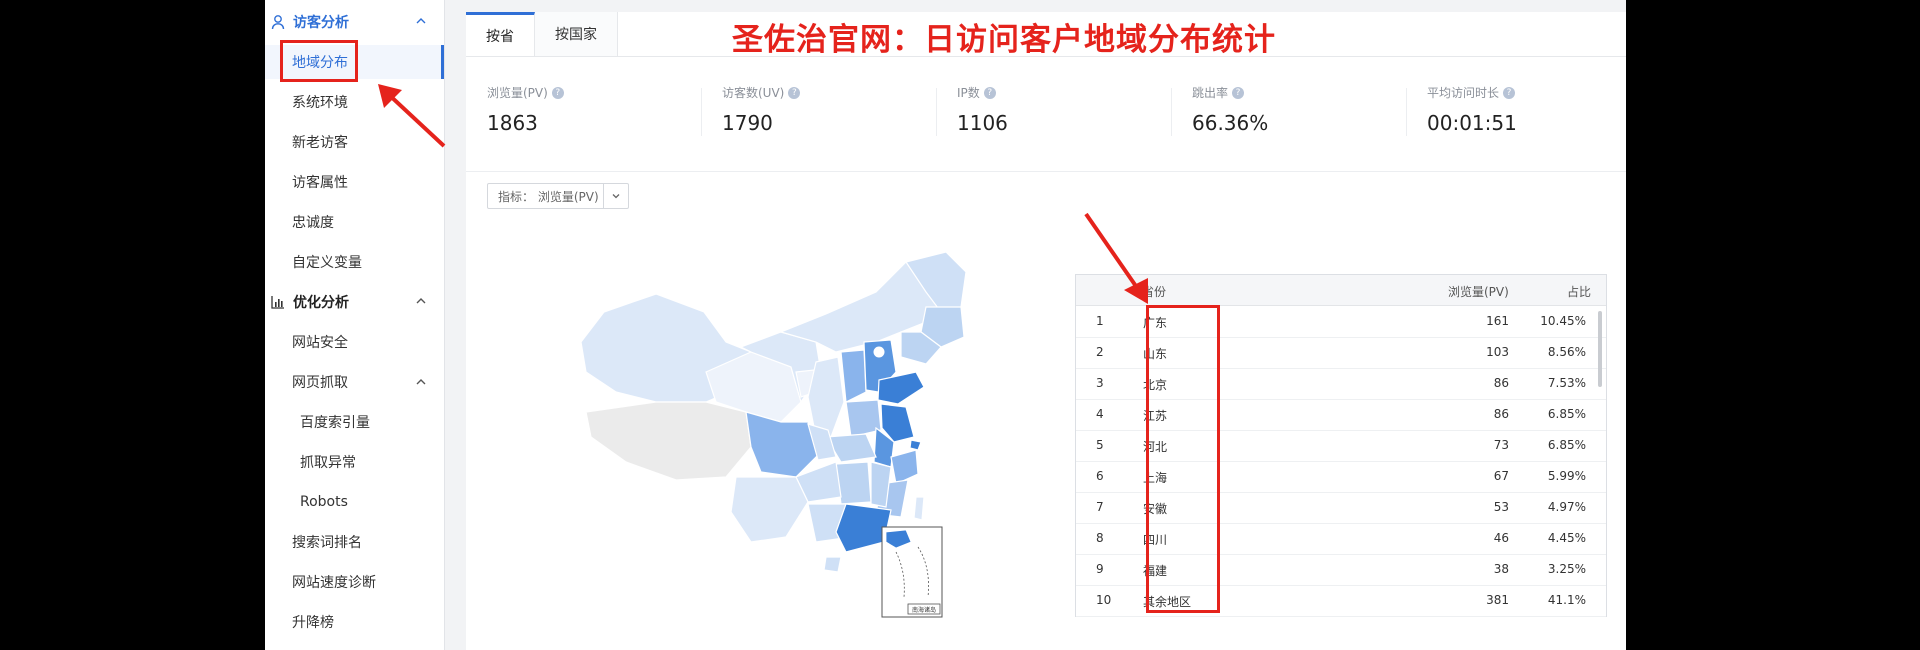  I want to click on header-pv: 浏览量(PV), so click(1478, 291).